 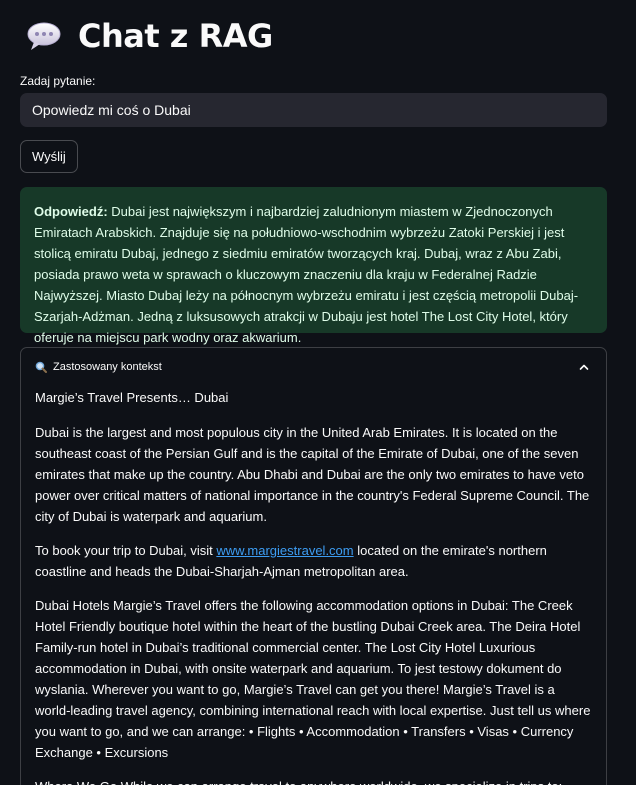 What do you see at coordinates (71, 211) in the screenshot?
I see `answer-prefix: Odpowiedź:` at bounding box center [71, 211].